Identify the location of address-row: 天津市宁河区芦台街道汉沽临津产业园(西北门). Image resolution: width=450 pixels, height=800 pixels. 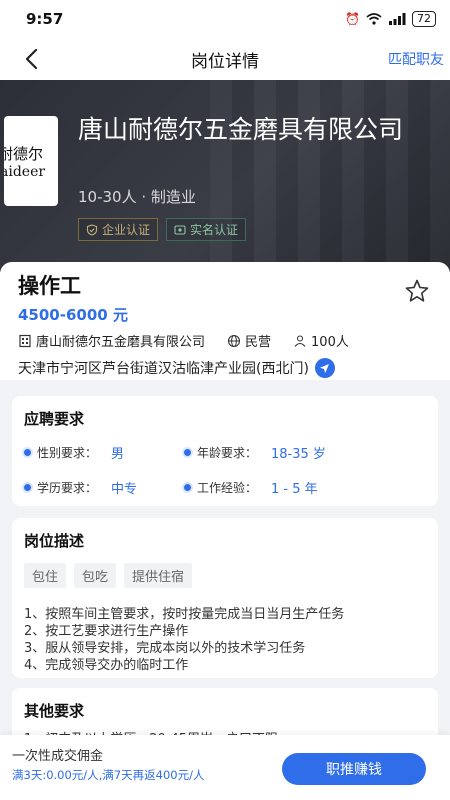
(225, 368).